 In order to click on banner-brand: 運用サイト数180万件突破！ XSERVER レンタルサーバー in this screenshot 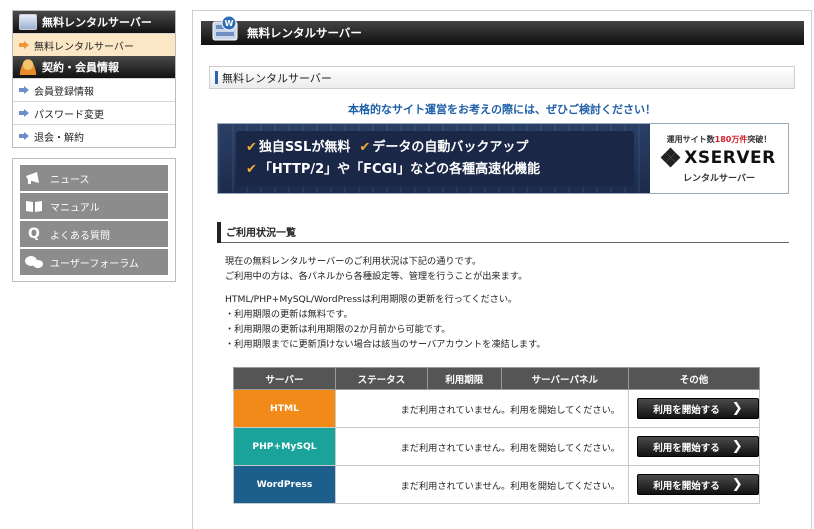, I will do `click(719, 158)`.